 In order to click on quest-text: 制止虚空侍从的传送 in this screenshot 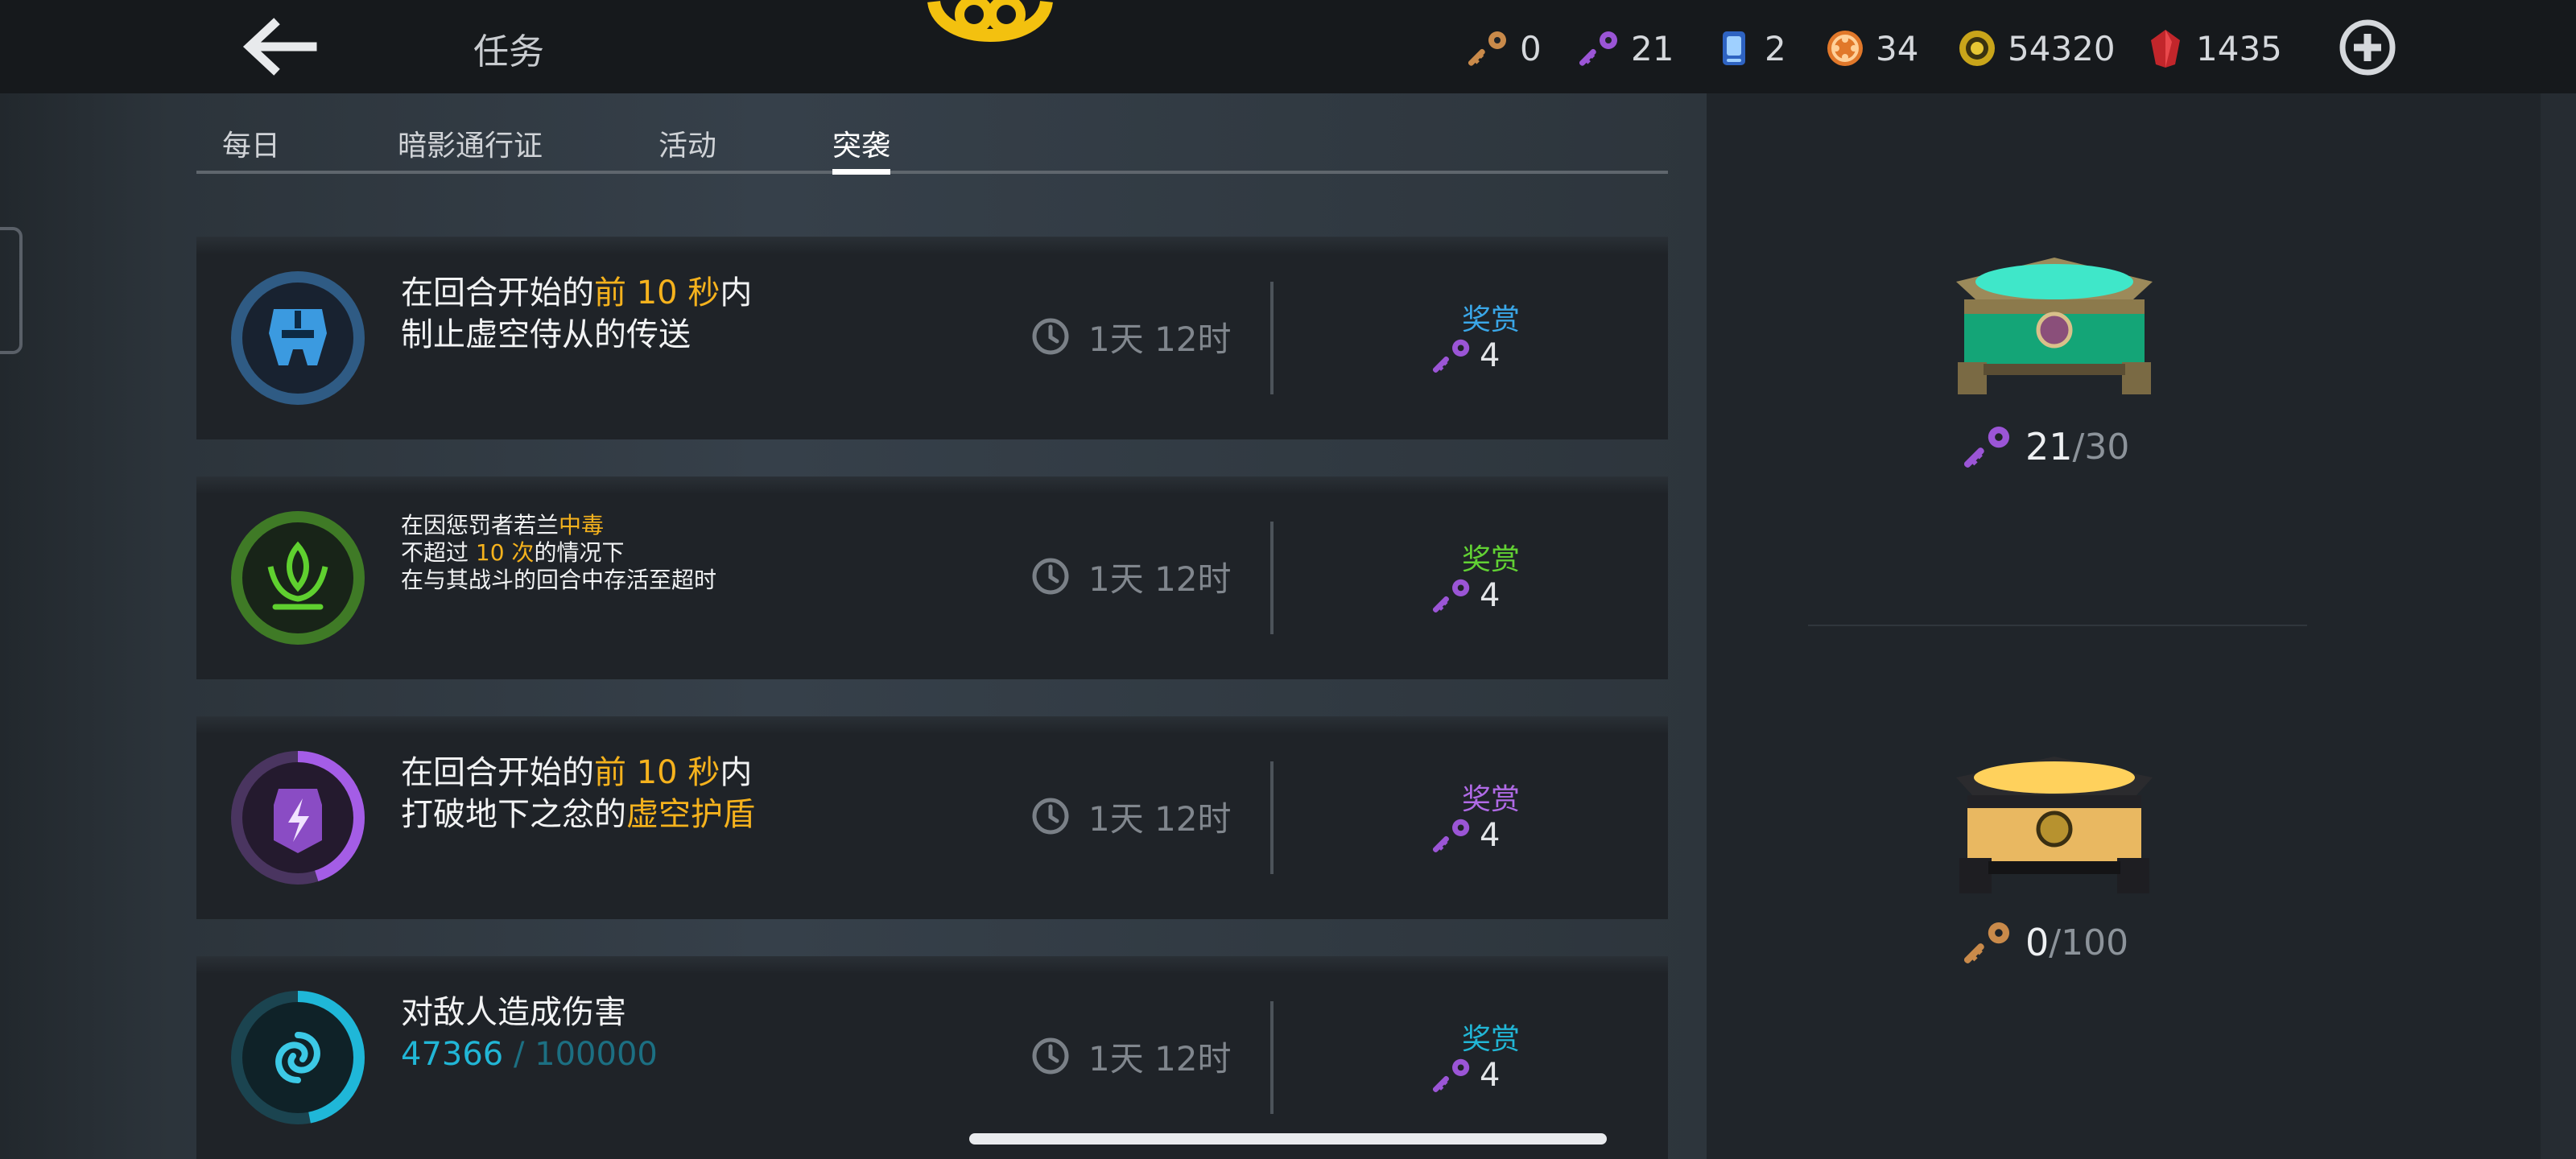, I will do `click(546, 334)`.